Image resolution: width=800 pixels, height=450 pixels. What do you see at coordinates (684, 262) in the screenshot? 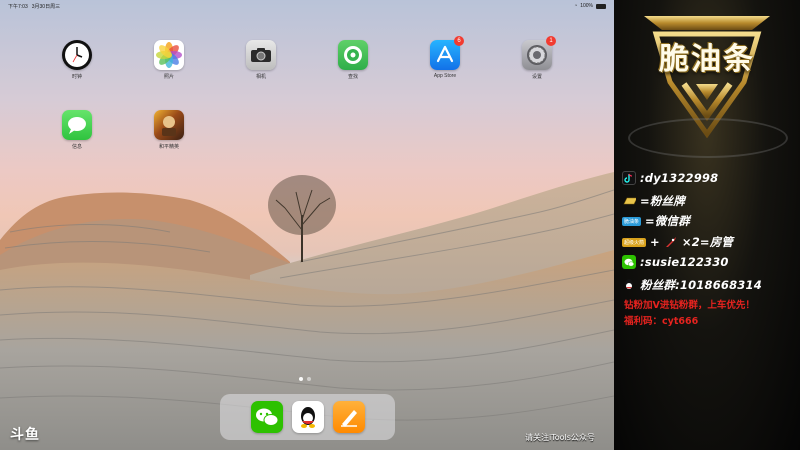
I see `wechat-id: :susie122330` at bounding box center [684, 262].